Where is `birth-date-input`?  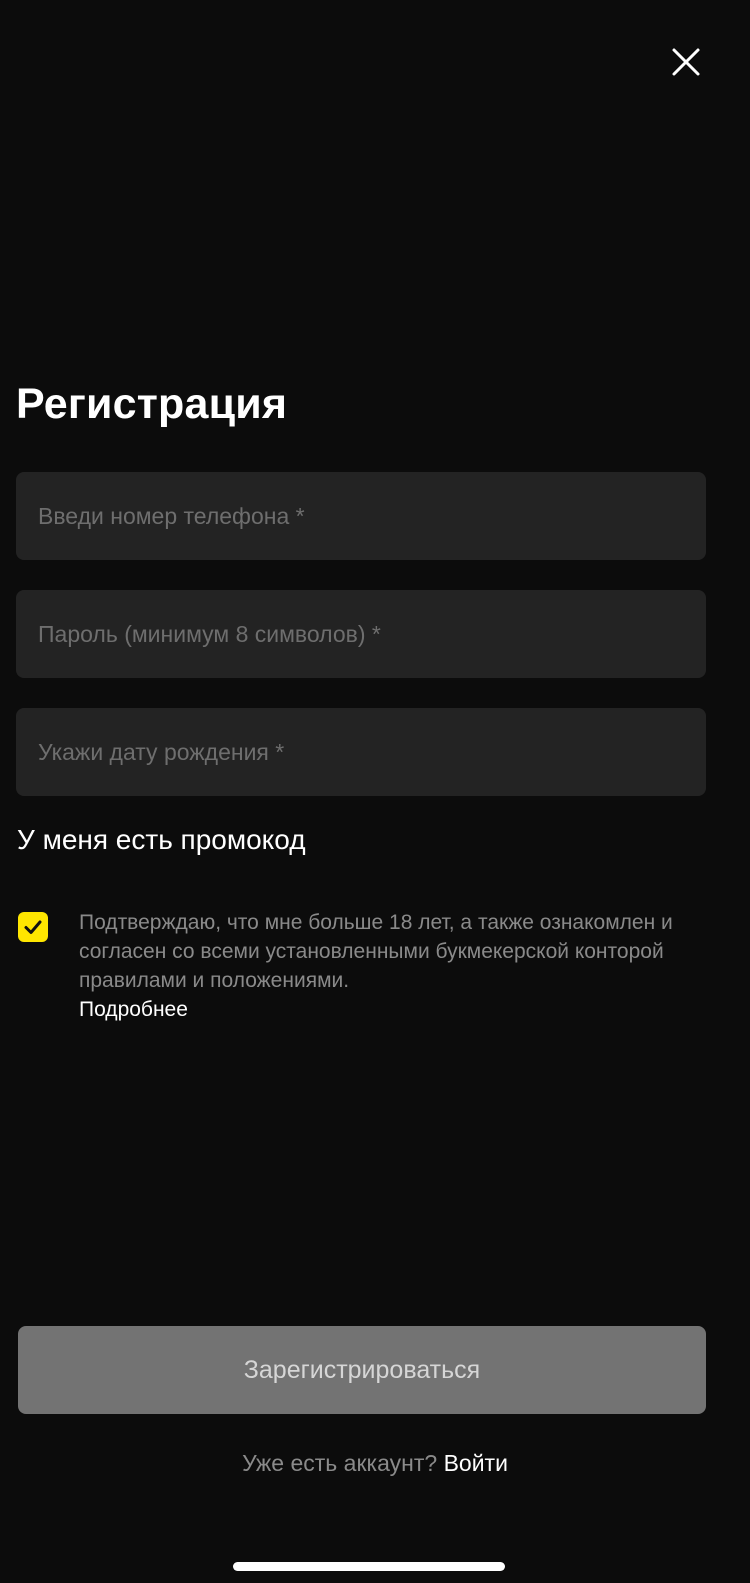
birth-date-input is located at coordinates (361, 752).